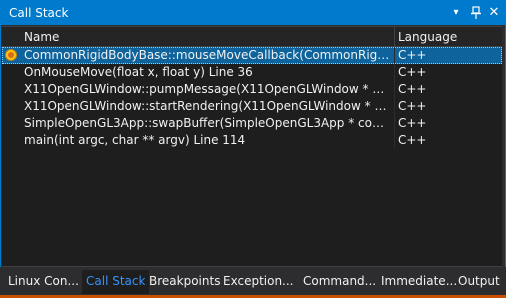 The image size is (506, 298). I want to click on window-options-dropdown-icon: ▾, so click(456, 13).